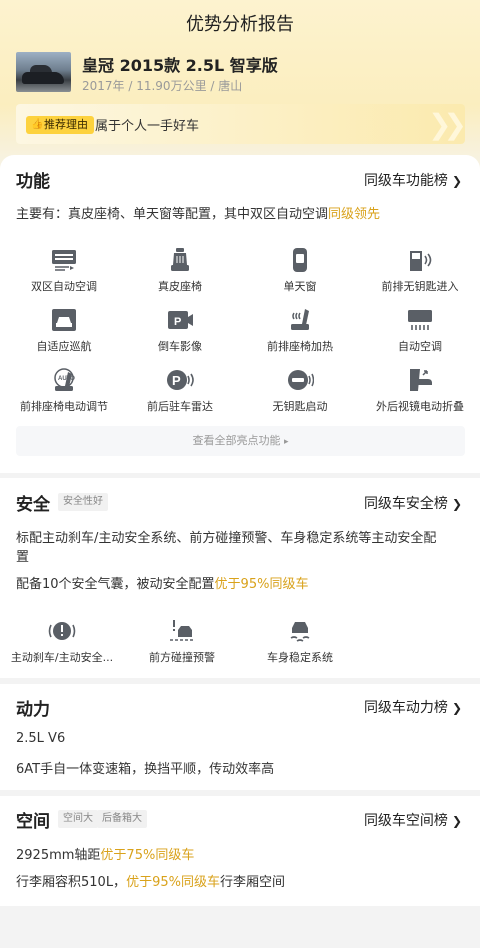  What do you see at coordinates (413, 820) in the screenshot?
I see `space-rank-link: 同级车空间榜 ❯` at bounding box center [413, 820].